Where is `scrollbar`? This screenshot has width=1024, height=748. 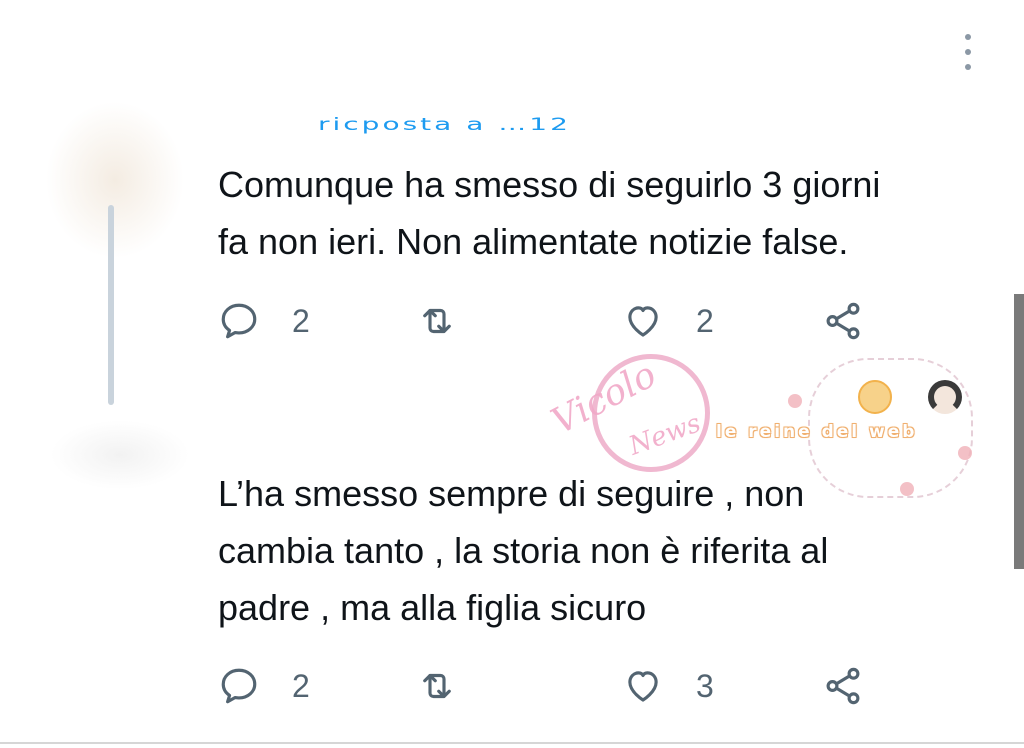 scrollbar is located at coordinates (1019, 431).